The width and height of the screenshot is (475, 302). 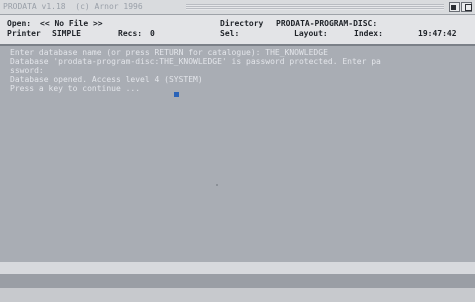 I want to click on depth-front-icon, so click(x=454, y=7).